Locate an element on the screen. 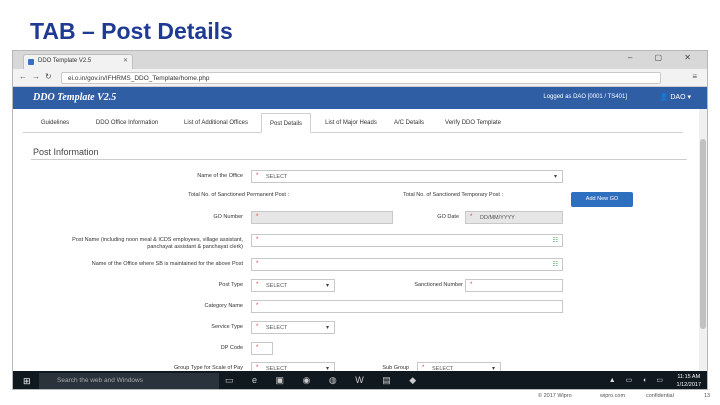  browser-menu-icon: ≡ is located at coordinates (694, 76).